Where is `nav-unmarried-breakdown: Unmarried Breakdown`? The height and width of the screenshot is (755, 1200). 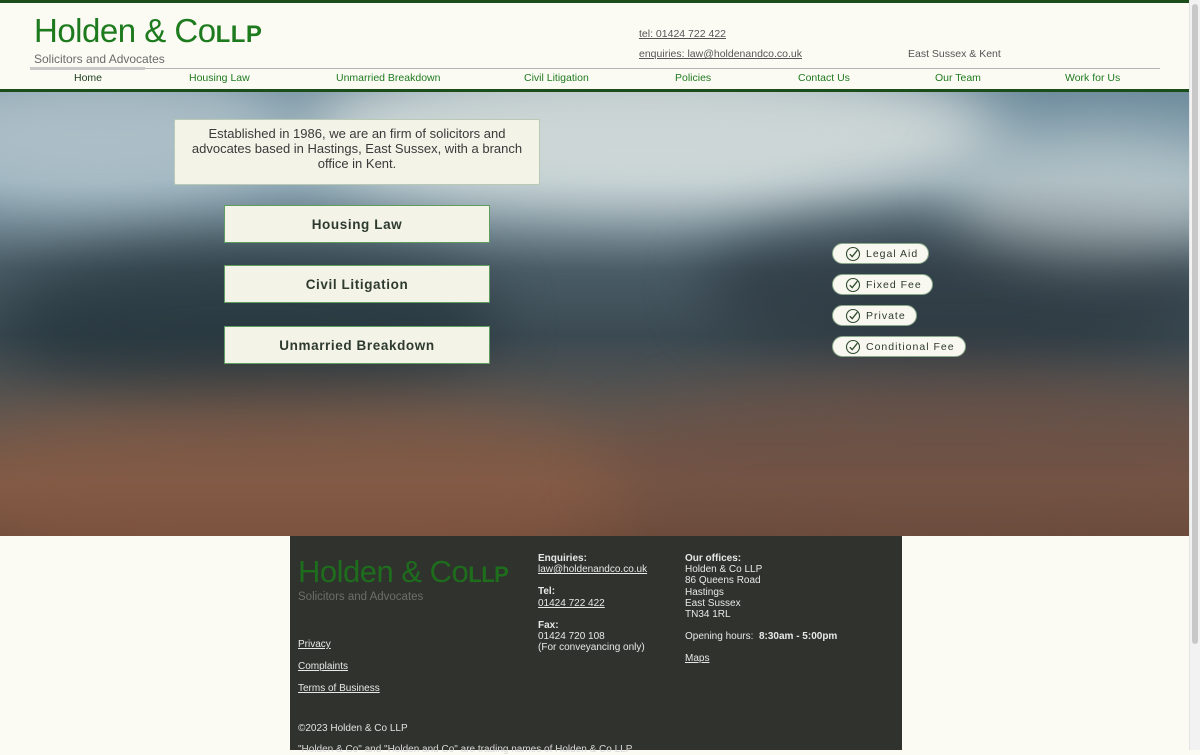
nav-unmarried-breakdown: Unmarried Breakdown is located at coordinates (388, 78).